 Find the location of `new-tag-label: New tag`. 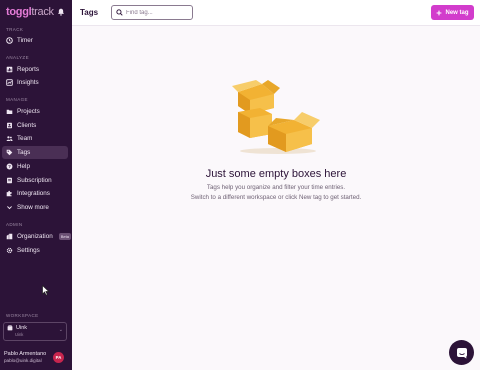

new-tag-label: New tag is located at coordinates (457, 12).